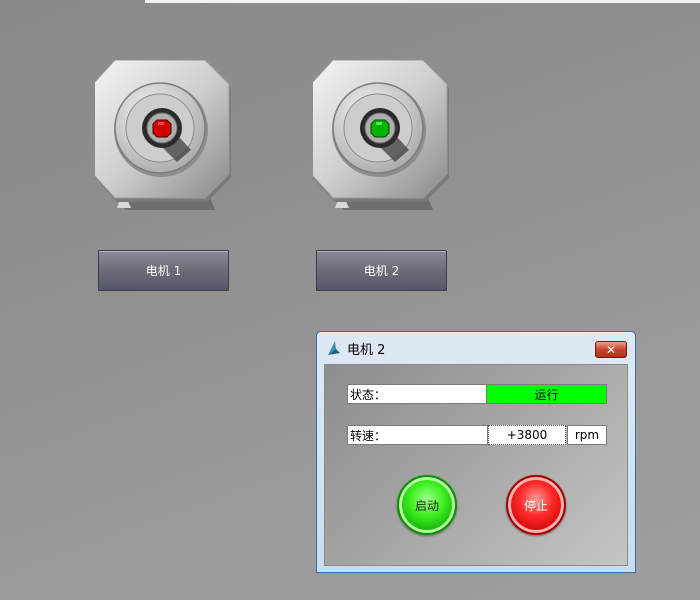 This screenshot has width=700, height=600. What do you see at coordinates (422, 1) in the screenshot?
I see `top-border-strip` at bounding box center [422, 1].